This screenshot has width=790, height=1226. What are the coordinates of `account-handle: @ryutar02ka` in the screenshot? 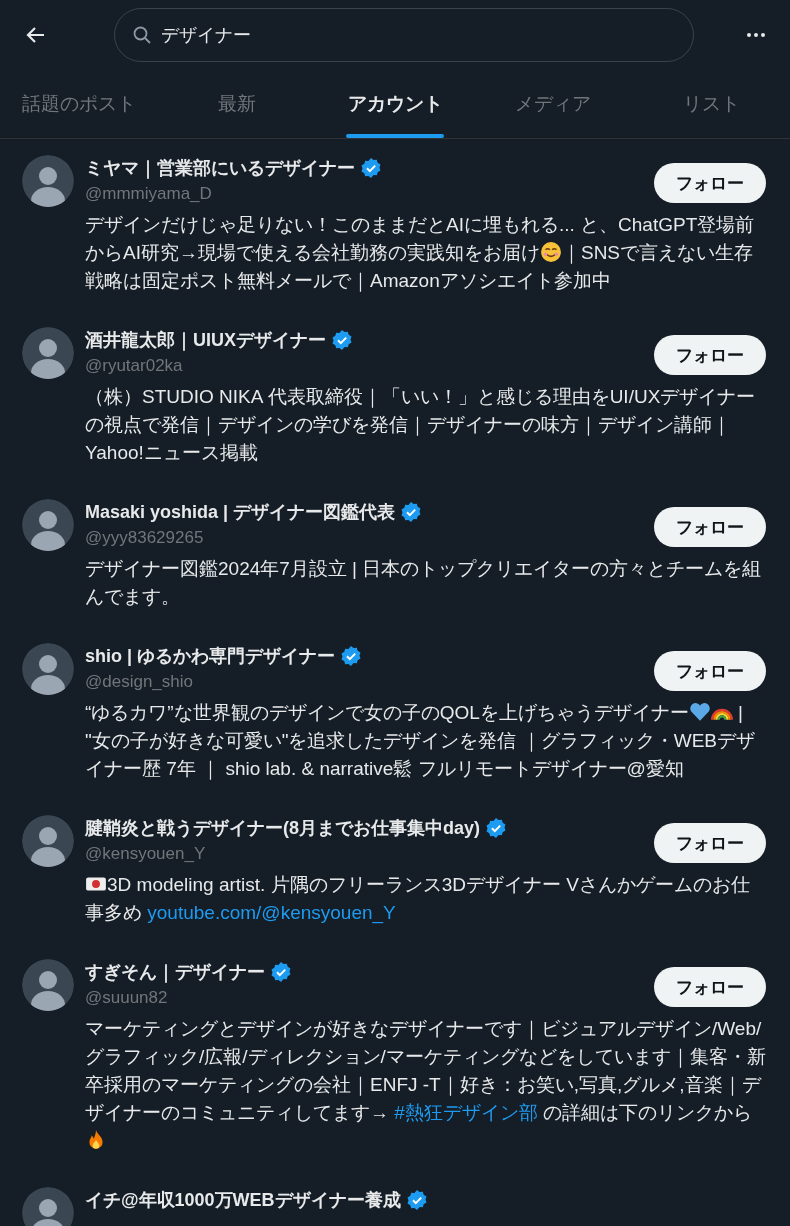 It's located at (134, 366).